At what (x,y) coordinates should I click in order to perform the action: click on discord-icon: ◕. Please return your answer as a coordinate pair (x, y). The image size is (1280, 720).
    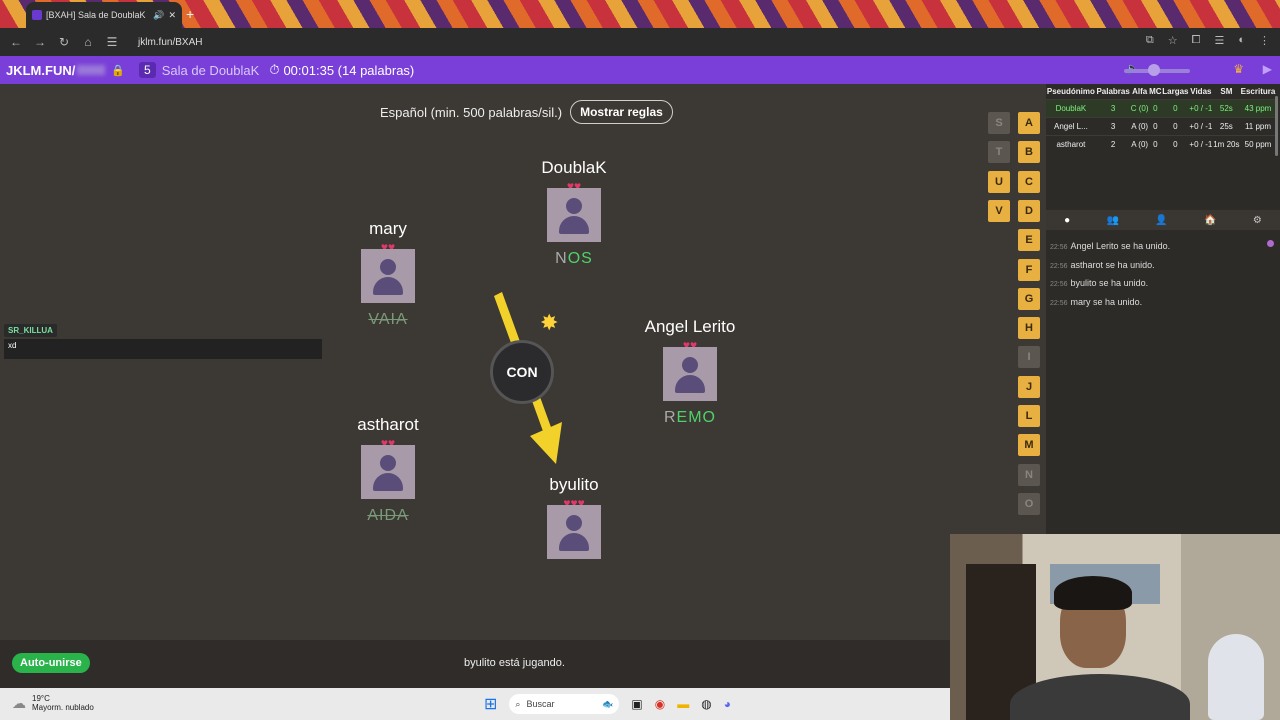
    Looking at the image, I should click on (727, 704).